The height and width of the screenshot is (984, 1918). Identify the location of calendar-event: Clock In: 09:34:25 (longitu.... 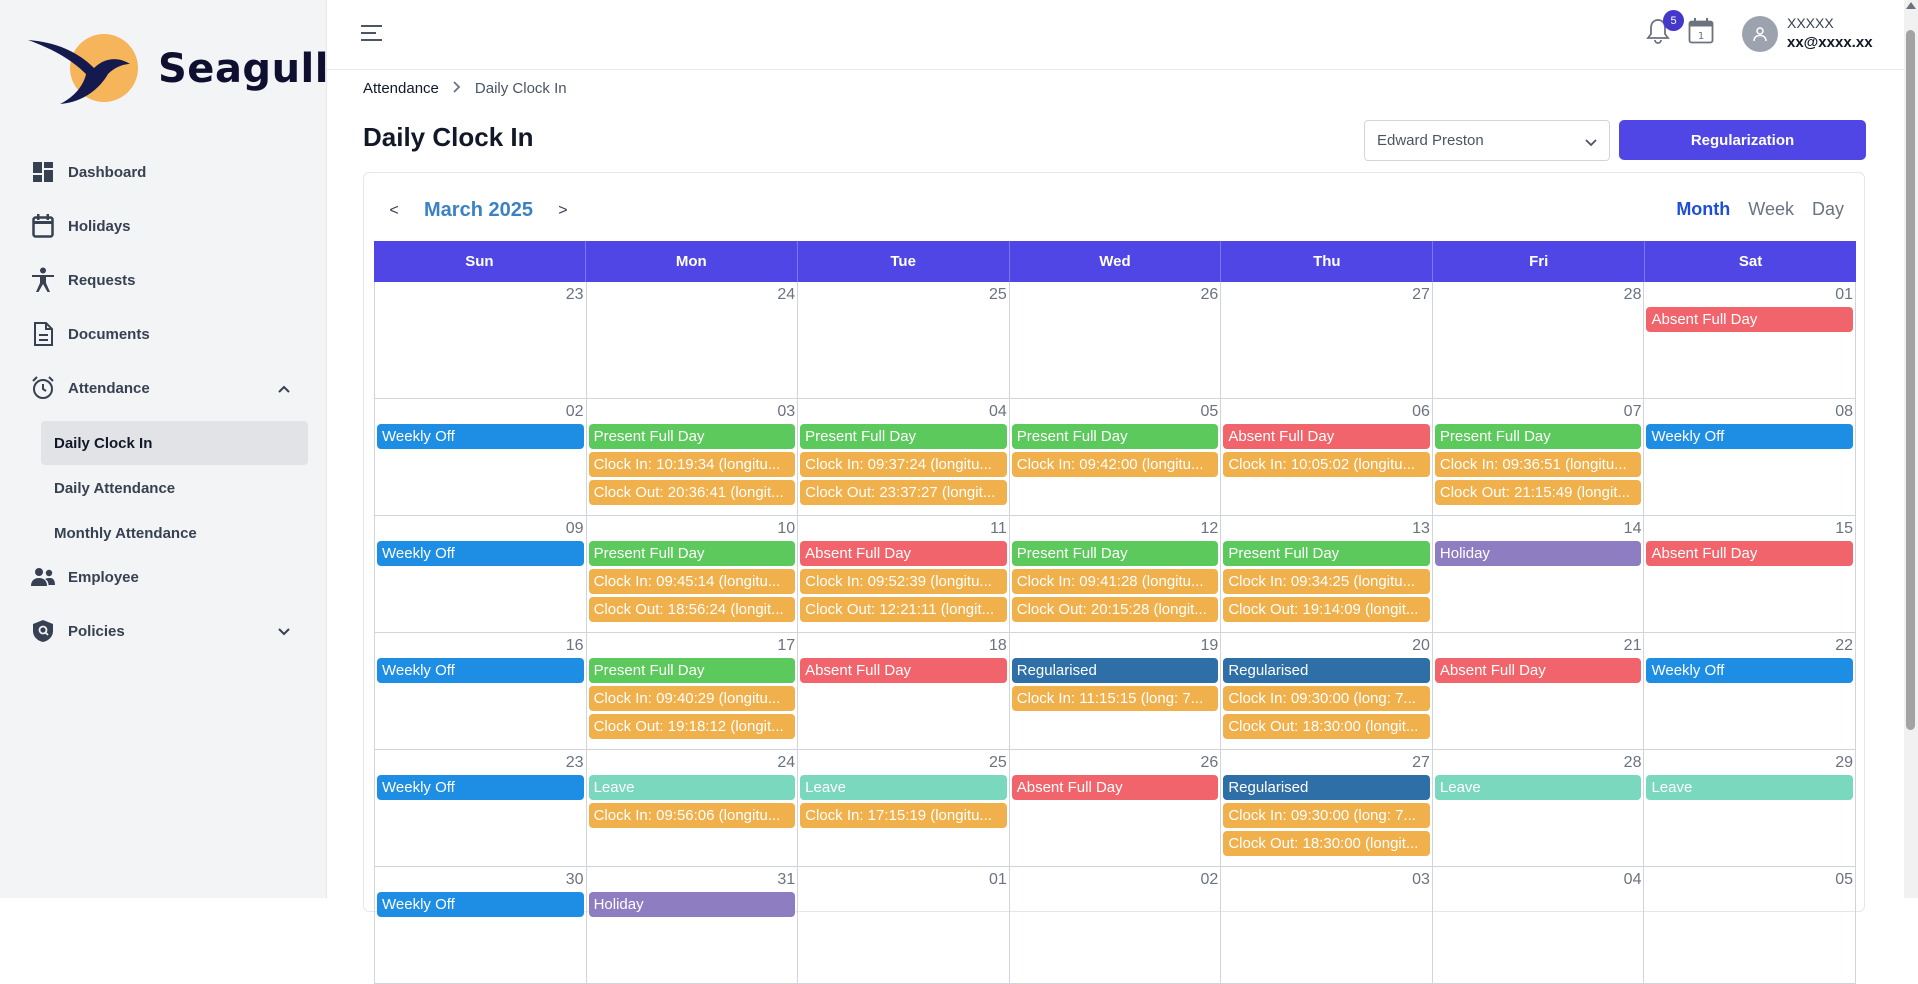
(1326, 581).